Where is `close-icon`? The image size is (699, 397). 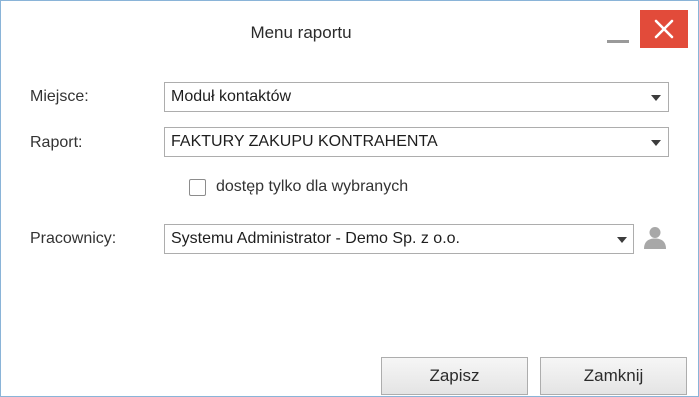 close-icon is located at coordinates (664, 29).